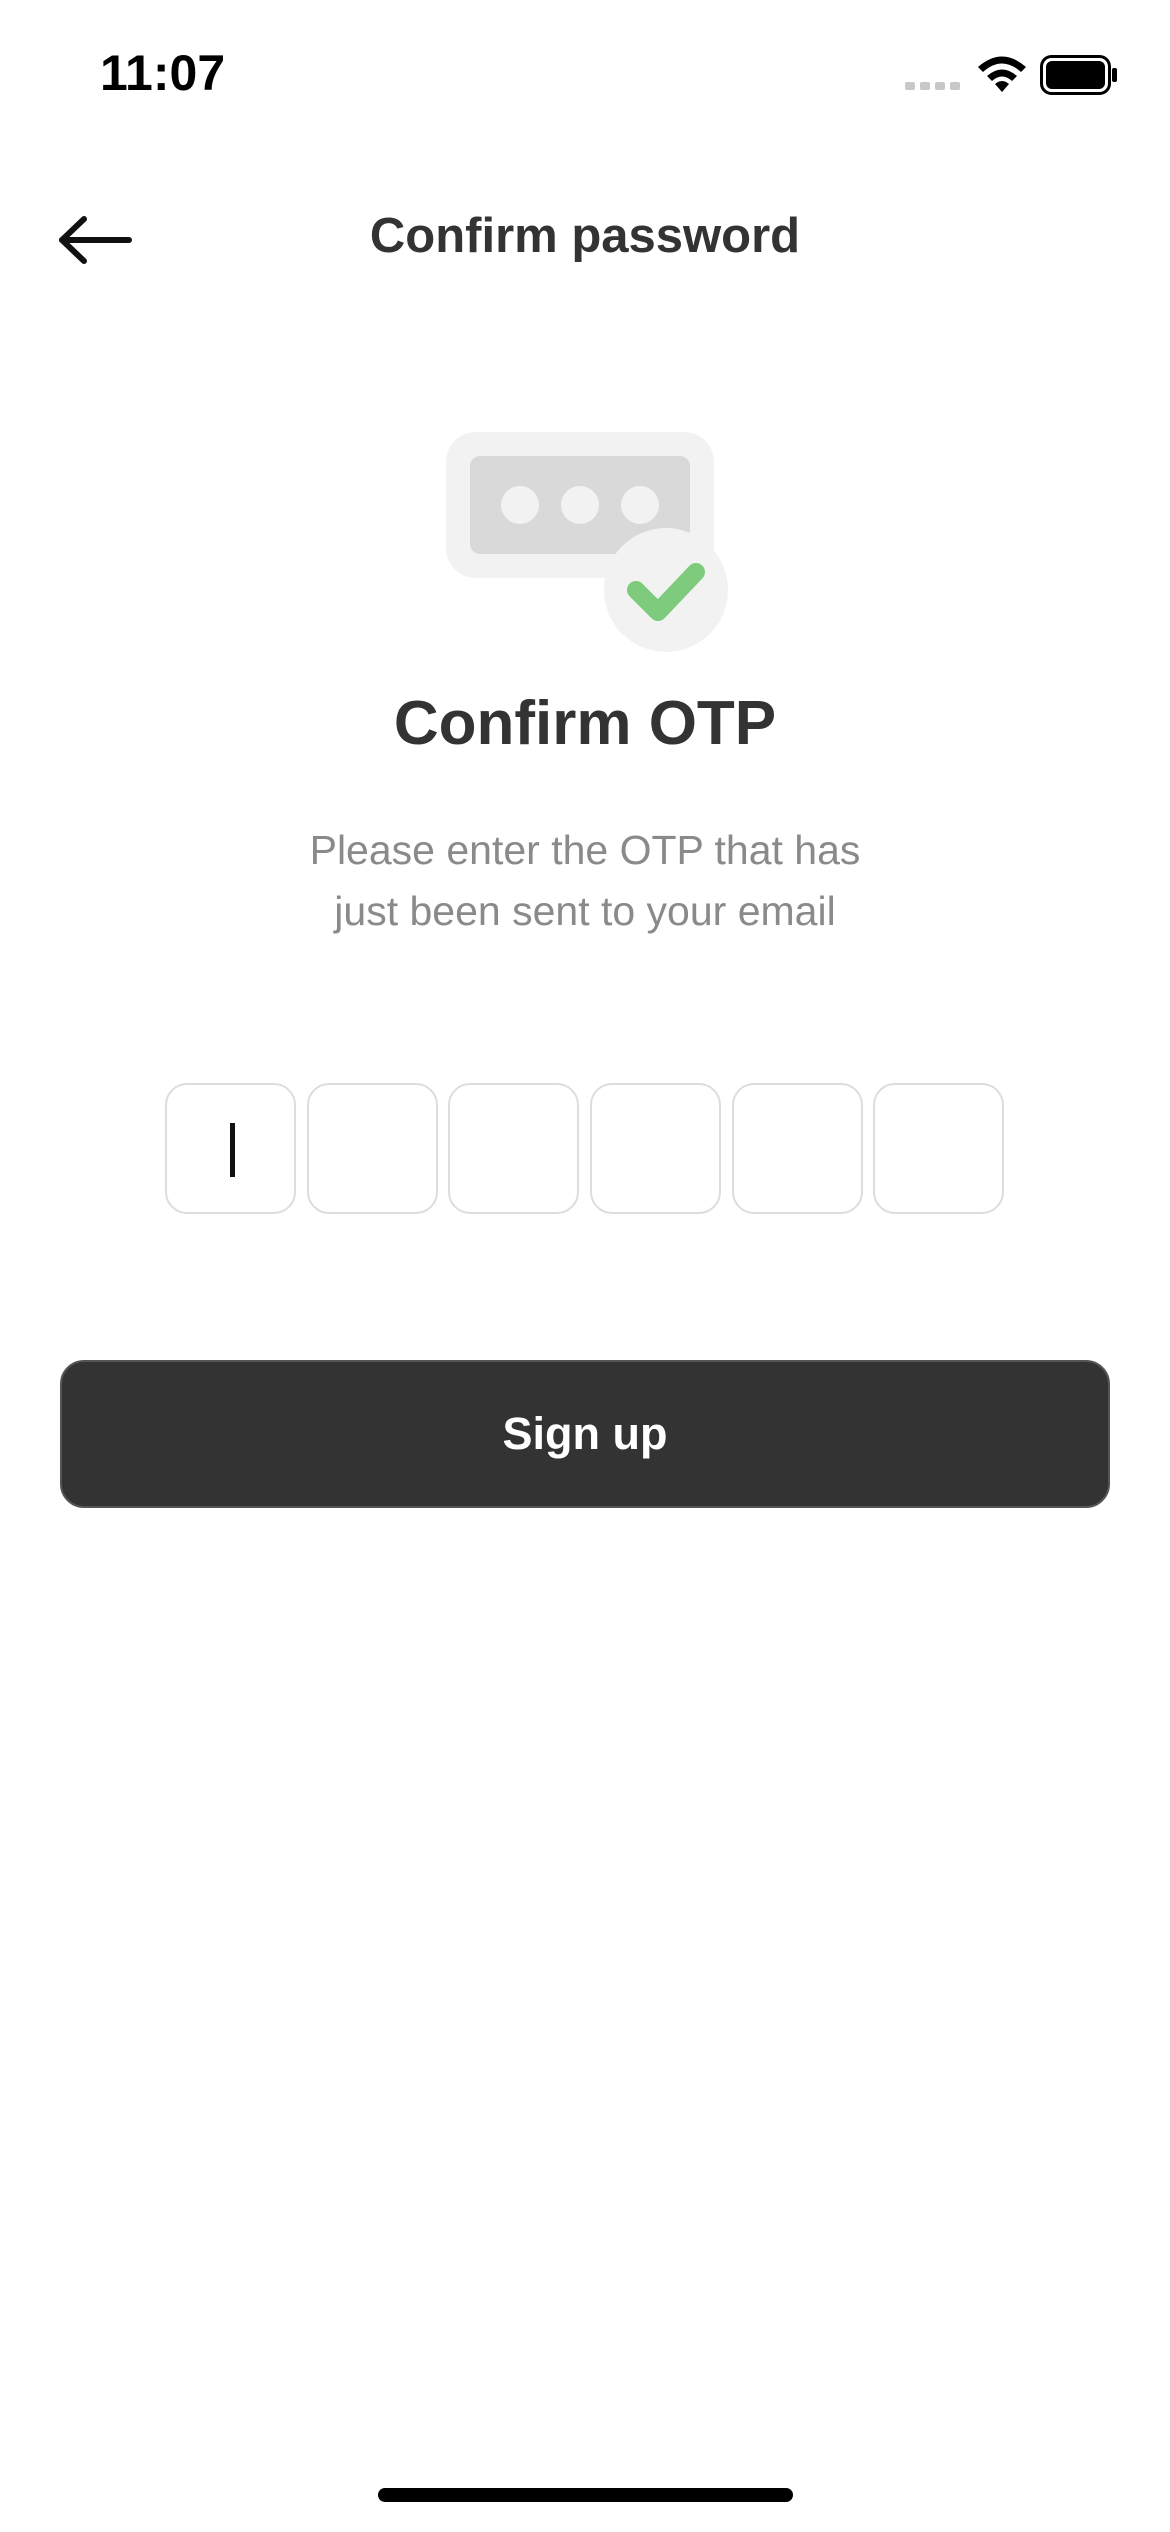 This screenshot has width=1170, height=2532. I want to click on text-caret, so click(232, 1150).